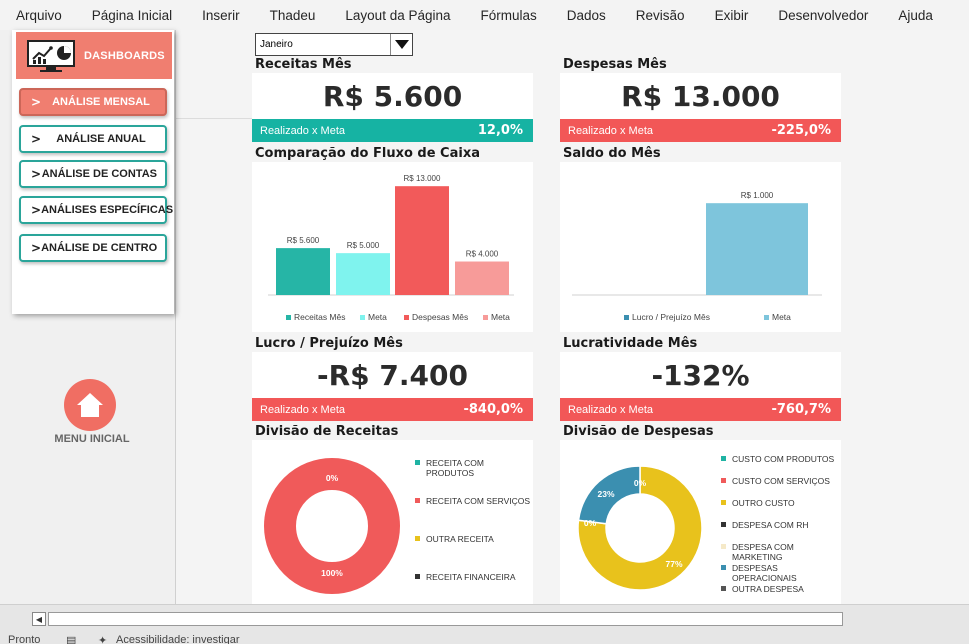 The image size is (969, 644). I want to click on status-accessibility: Acessibilidade: investigar, so click(178, 639).